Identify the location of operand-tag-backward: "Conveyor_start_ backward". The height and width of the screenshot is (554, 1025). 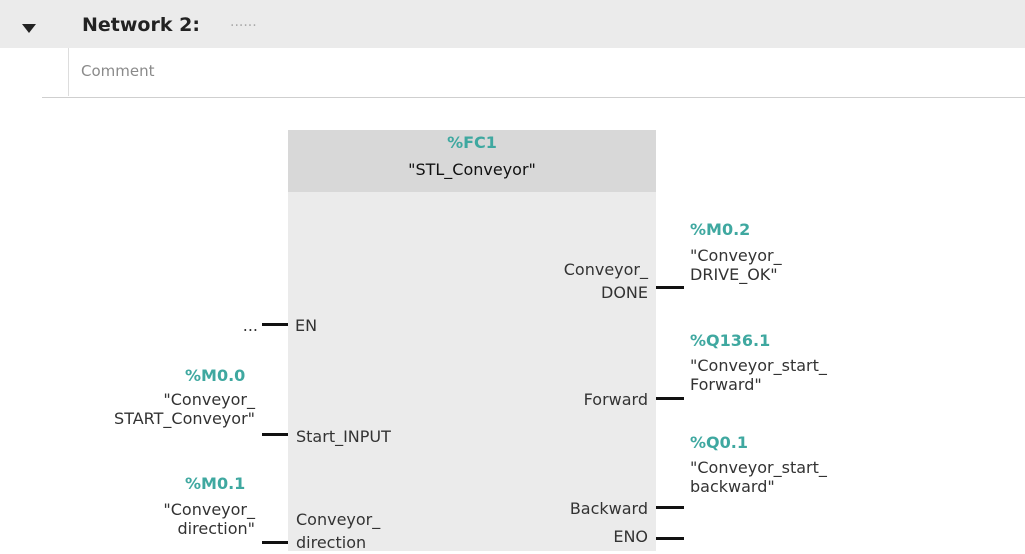
(758, 477).